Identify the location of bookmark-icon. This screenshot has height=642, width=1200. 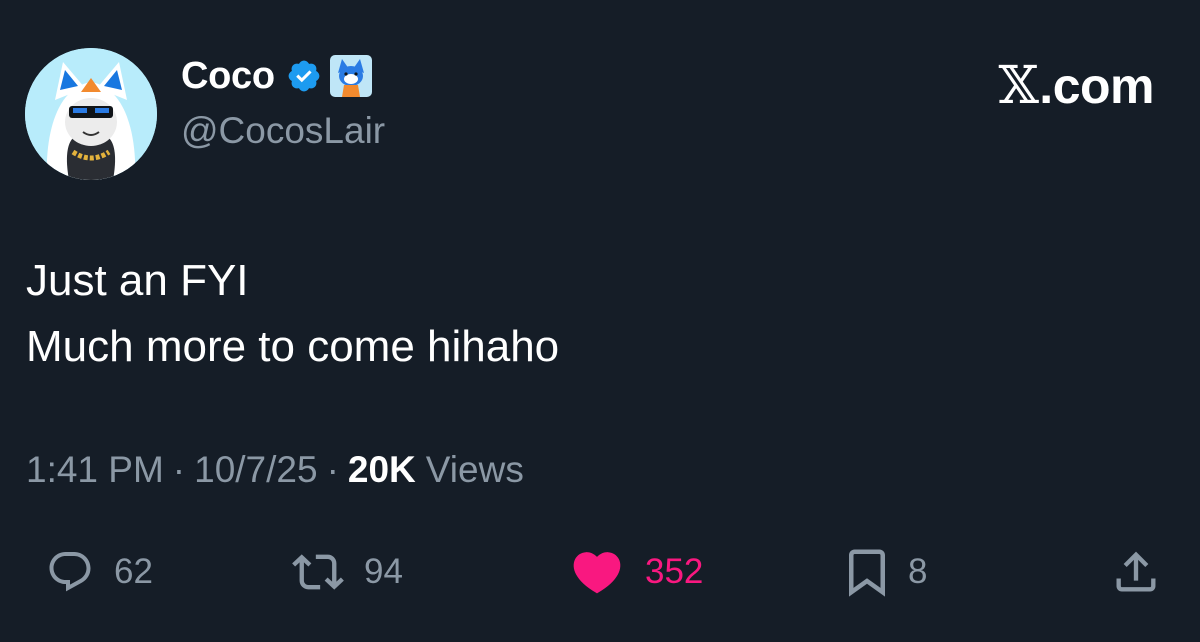
(867, 573).